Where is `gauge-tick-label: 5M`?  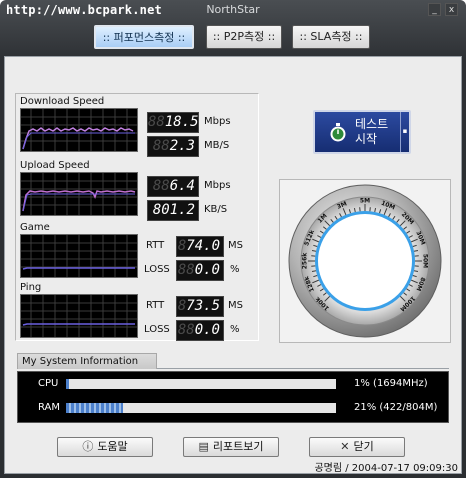 gauge-tick-label: 5M is located at coordinates (365, 201).